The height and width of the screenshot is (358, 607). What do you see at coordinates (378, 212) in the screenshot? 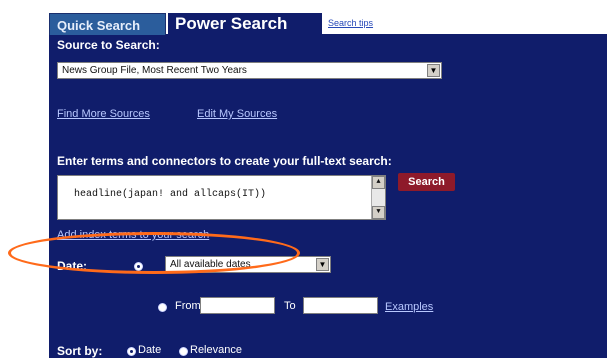
I see `scroll-down-icon: ▼` at bounding box center [378, 212].